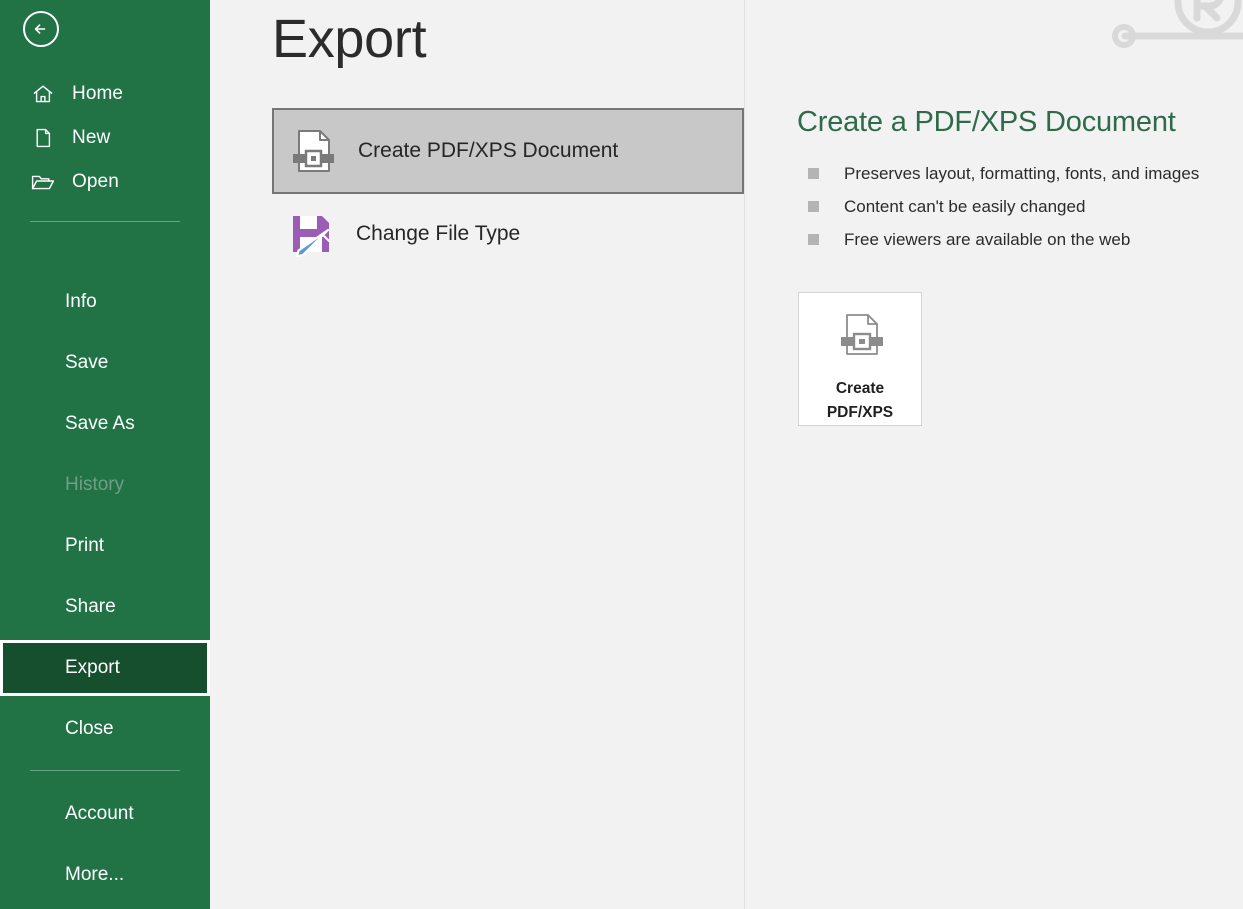 The width and height of the screenshot is (1243, 909). What do you see at coordinates (43, 138) in the screenshot?
I see `new-document-icon` at bounding box center [43, 138].